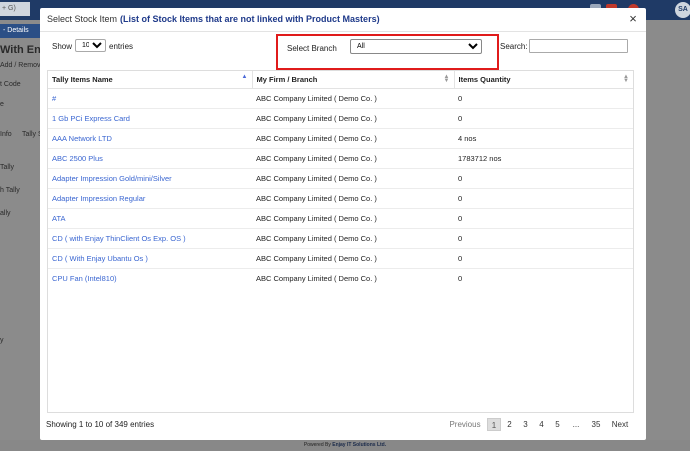 This screenshot has height=451, width=690. What do you see at coordinates (525, 424) in the screenshot?
I see `pagination-page-3: 3` at bounding box center [525, 424].